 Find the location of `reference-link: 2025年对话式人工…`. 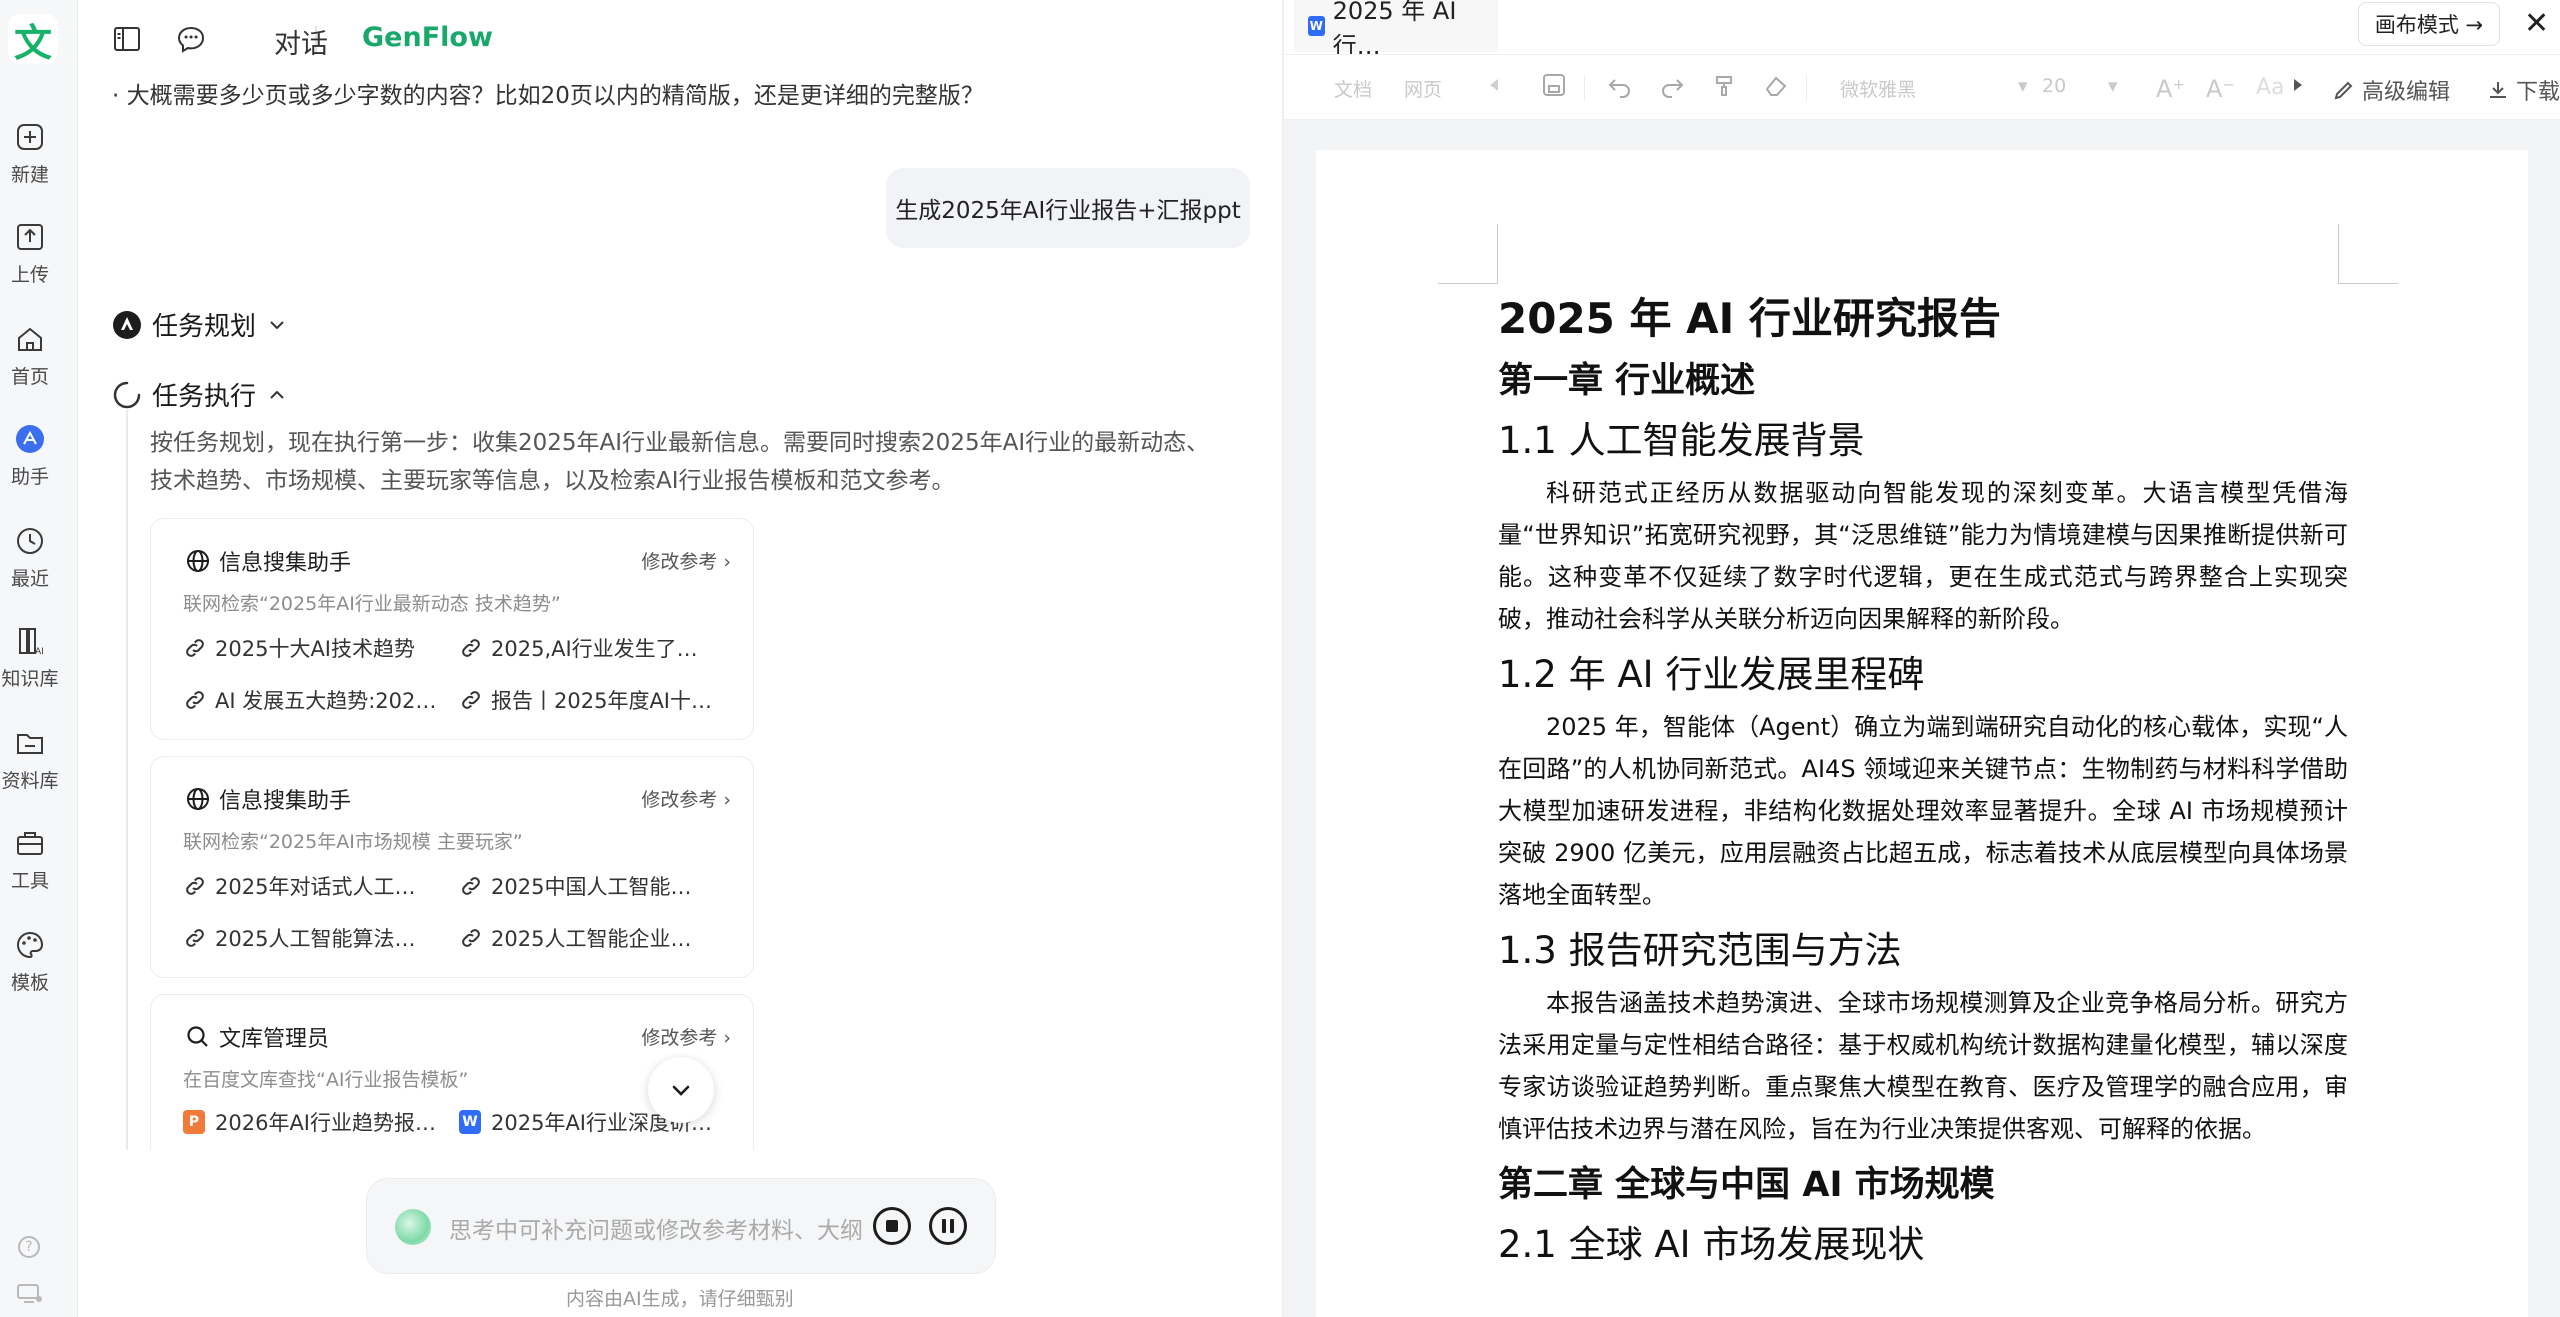

reference-link: 2025年对话式人工… is located at coordinates (299, 886).